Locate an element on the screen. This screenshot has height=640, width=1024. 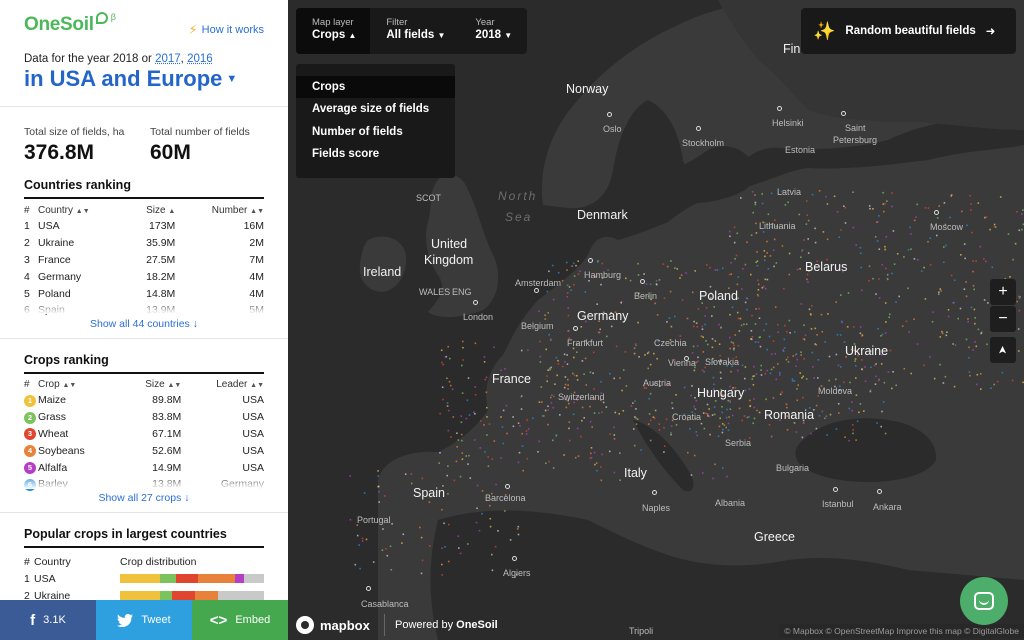
col-number-header: Number ▲▼ is located at coordinates (219, 210).